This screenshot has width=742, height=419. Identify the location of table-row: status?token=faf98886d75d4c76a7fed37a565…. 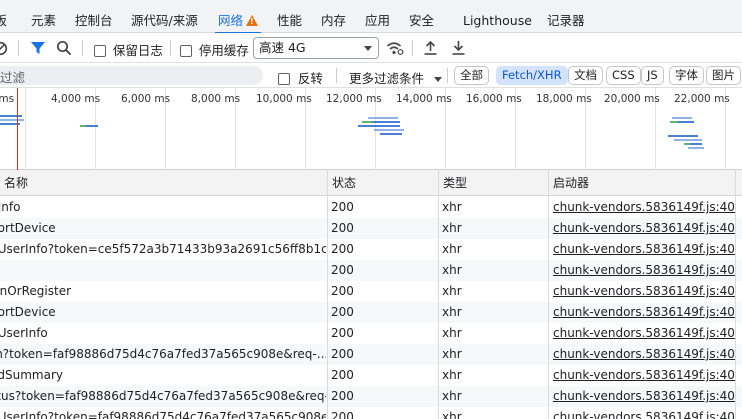
(371, 396).